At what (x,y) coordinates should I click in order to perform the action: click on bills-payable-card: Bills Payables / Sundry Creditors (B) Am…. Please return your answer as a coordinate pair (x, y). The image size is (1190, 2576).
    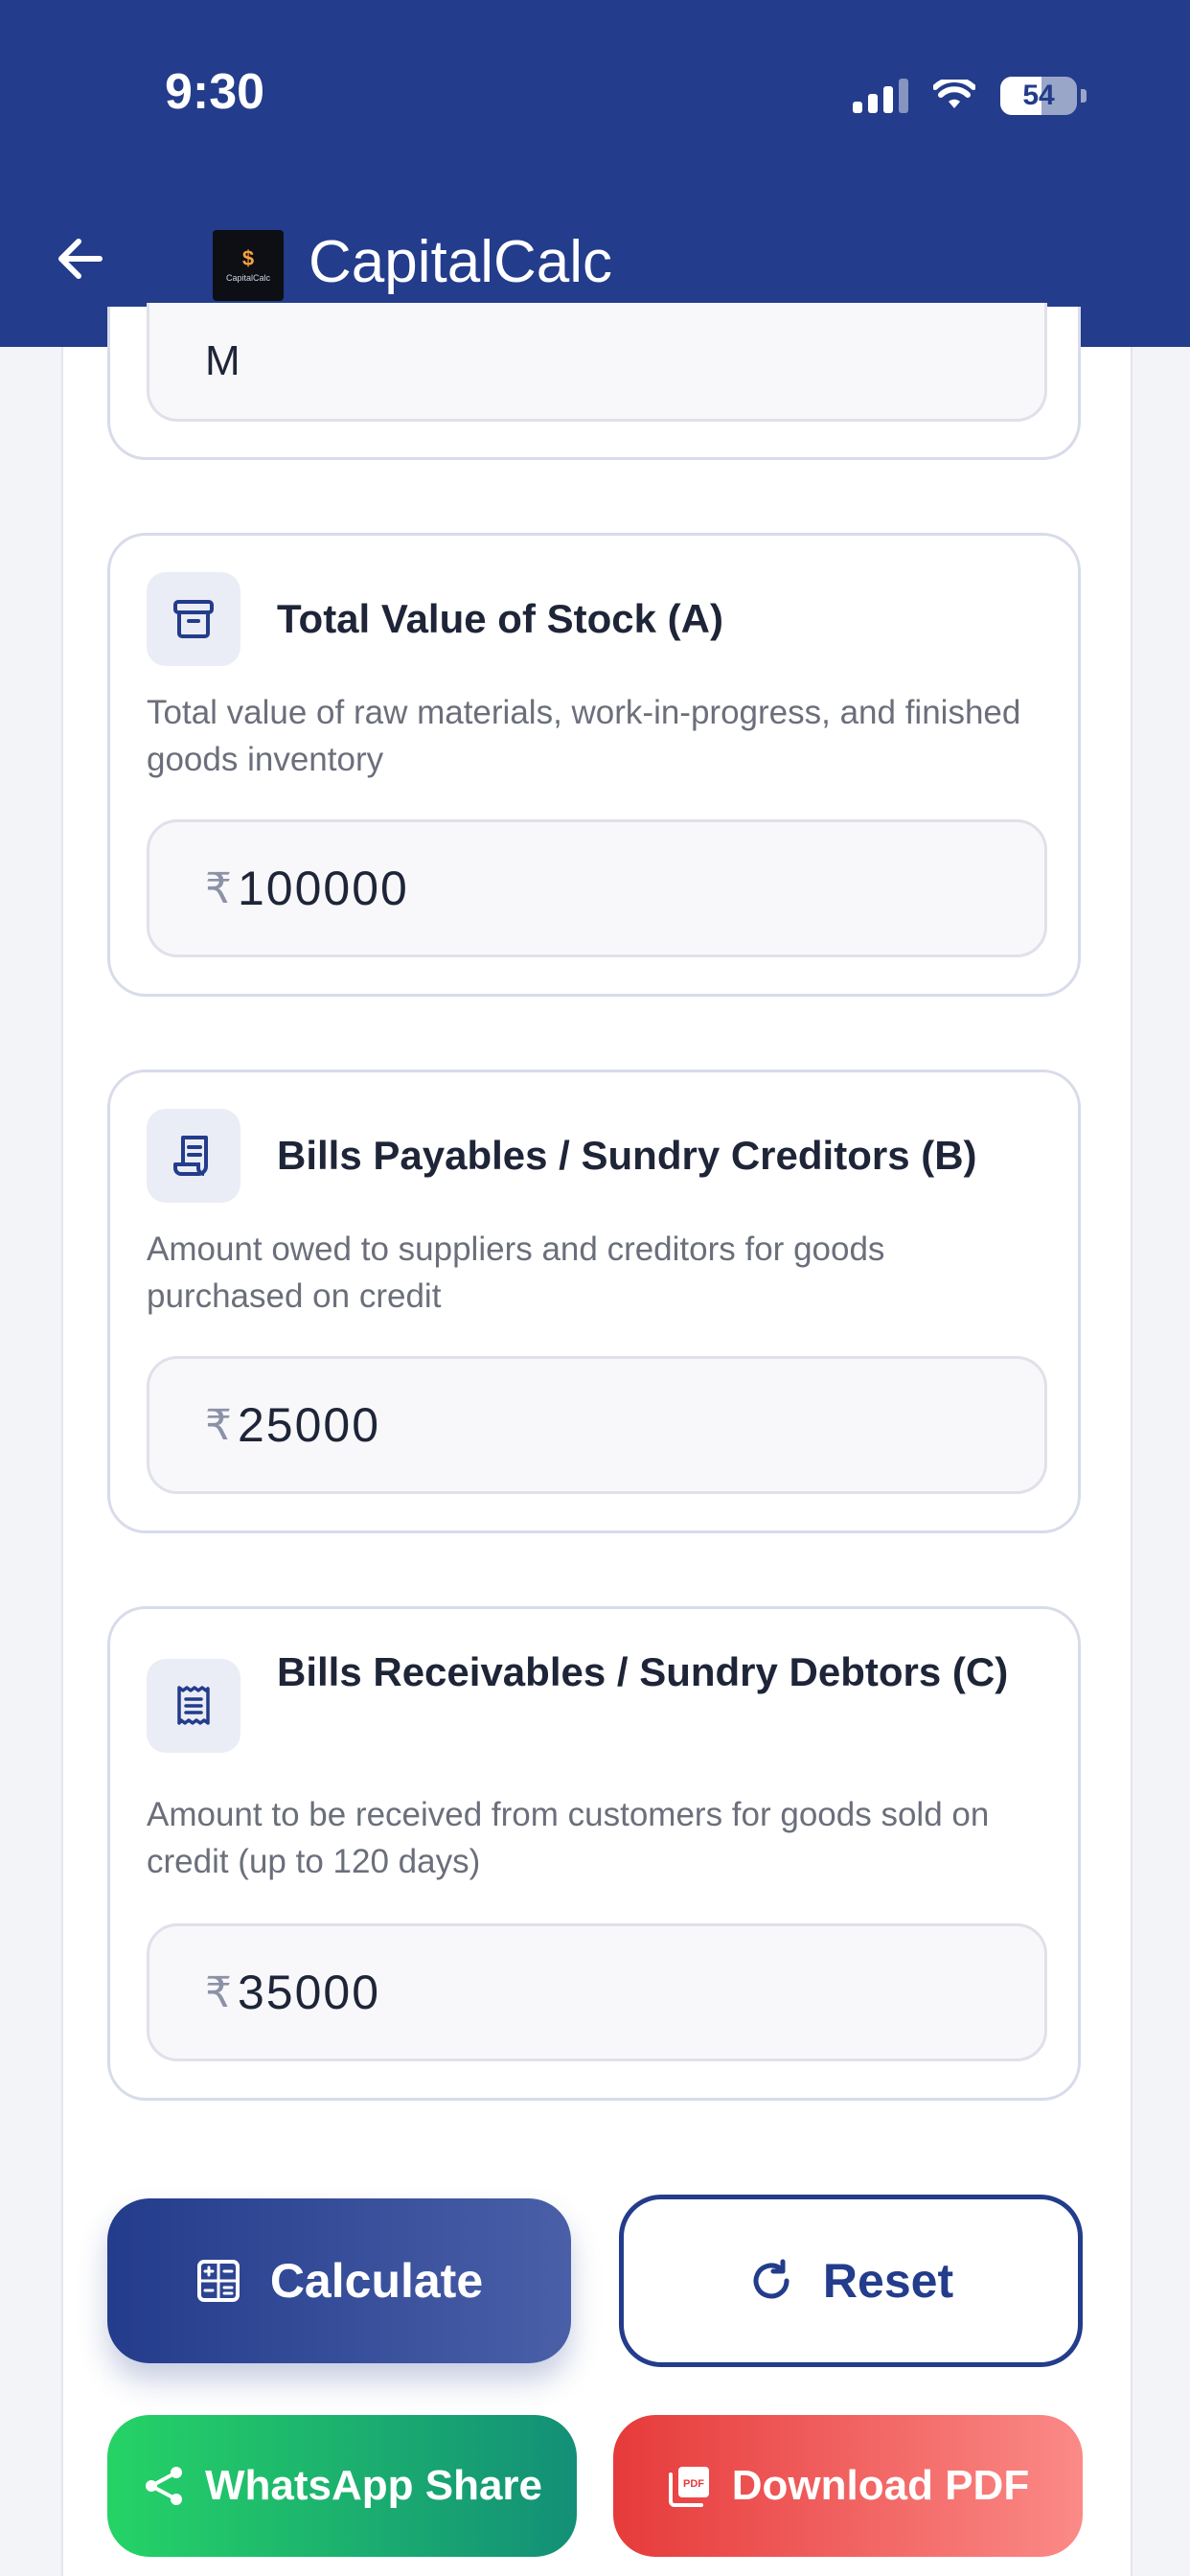
    Looking at the image, I should click on (594, 1301).